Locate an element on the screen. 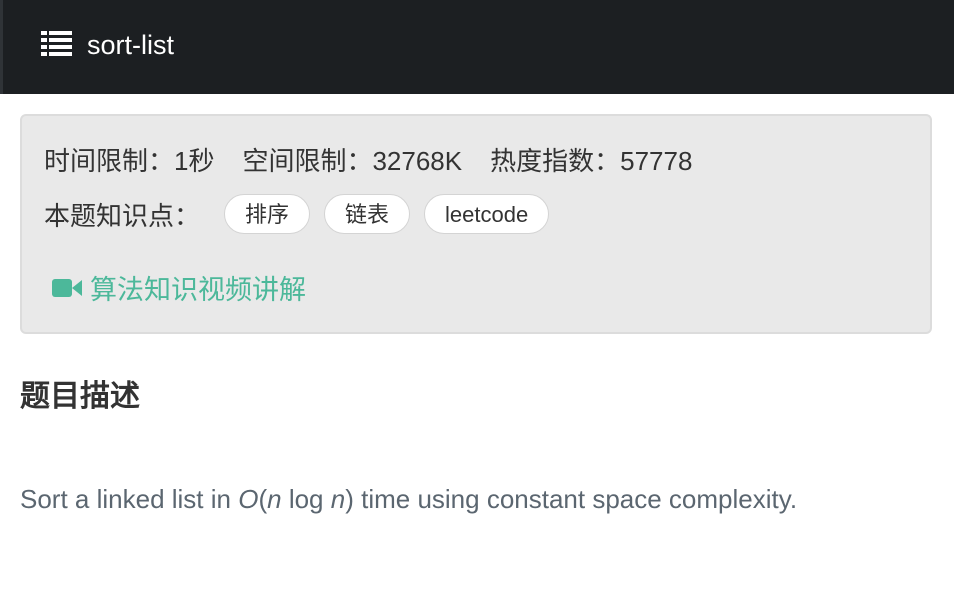 The width and height of the screenshot is (954, 598). video-explanation-link: 算法知识视频讲解 is located at coordinates (179, 287).